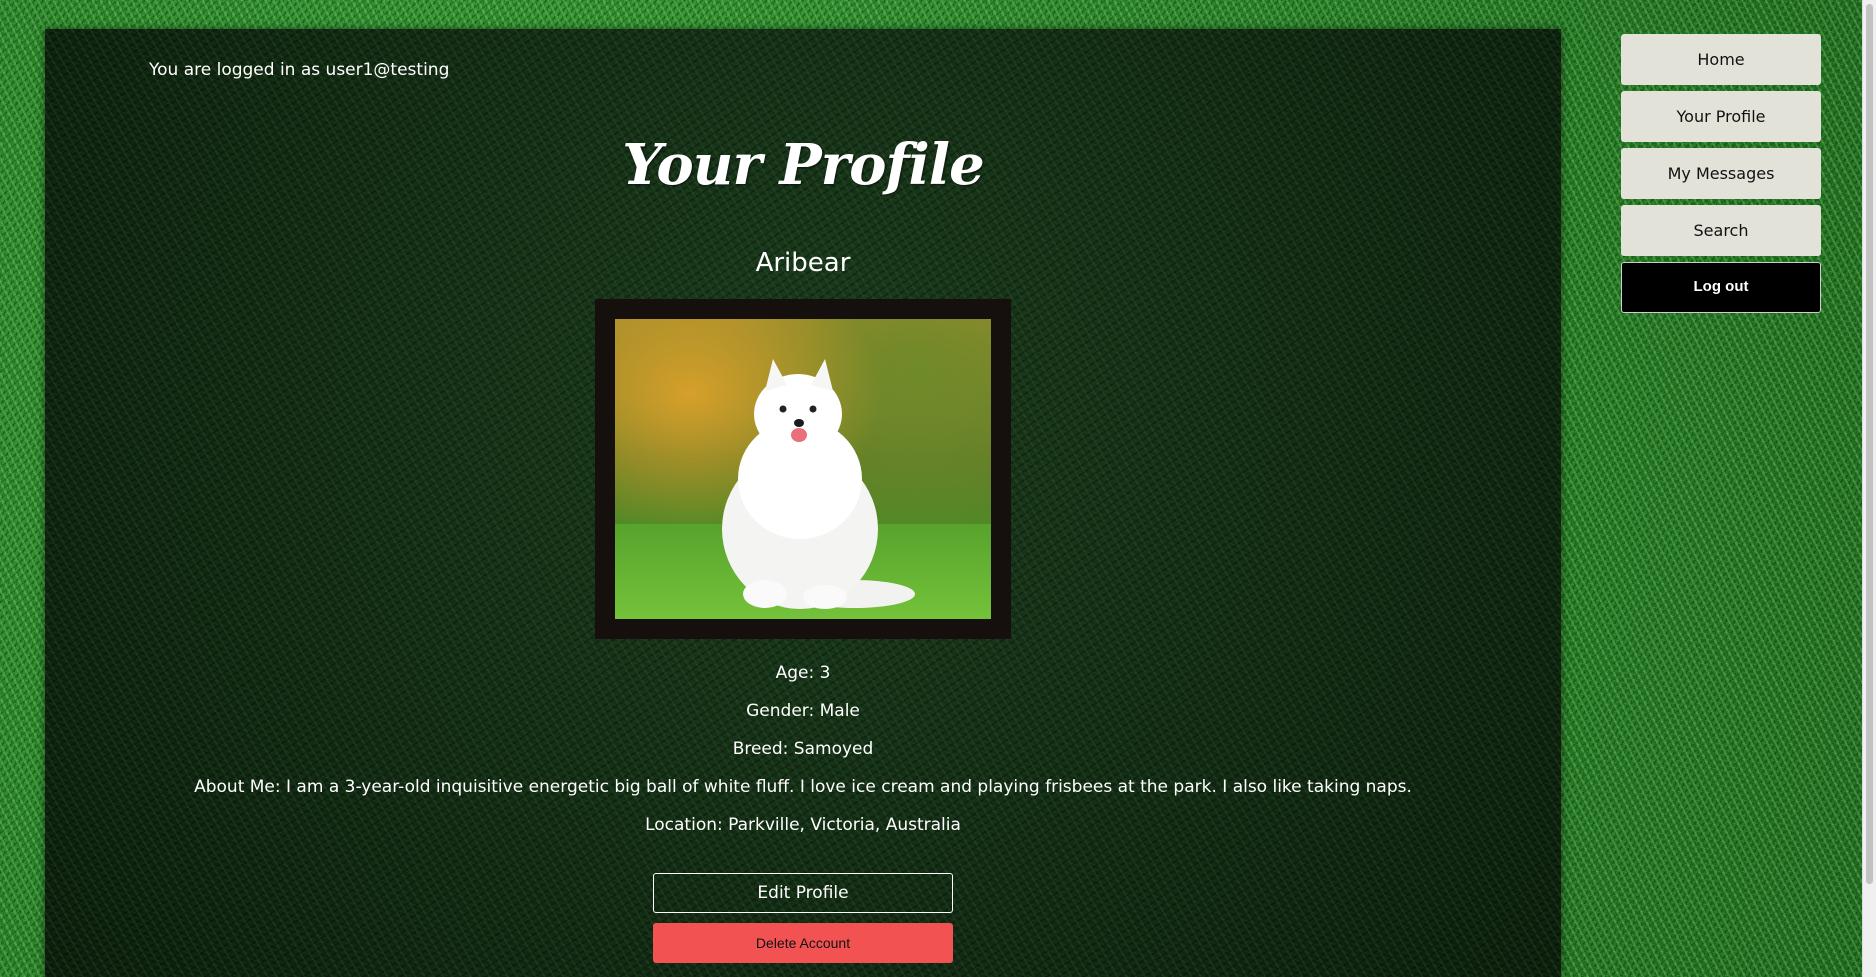 The width and height of the screenshot is (1876, 977). Describe the element at coordinates (1721, 230) in the screenshot. I see `nav-search-button: Search` at that location.